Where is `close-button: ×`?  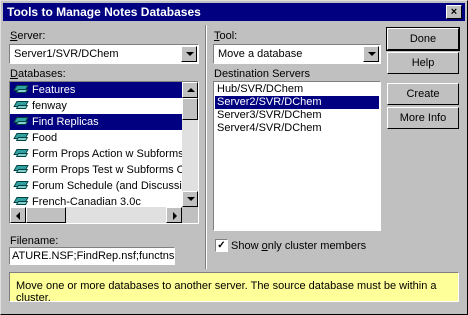 close-button: × is located at coordinates (454, 12).